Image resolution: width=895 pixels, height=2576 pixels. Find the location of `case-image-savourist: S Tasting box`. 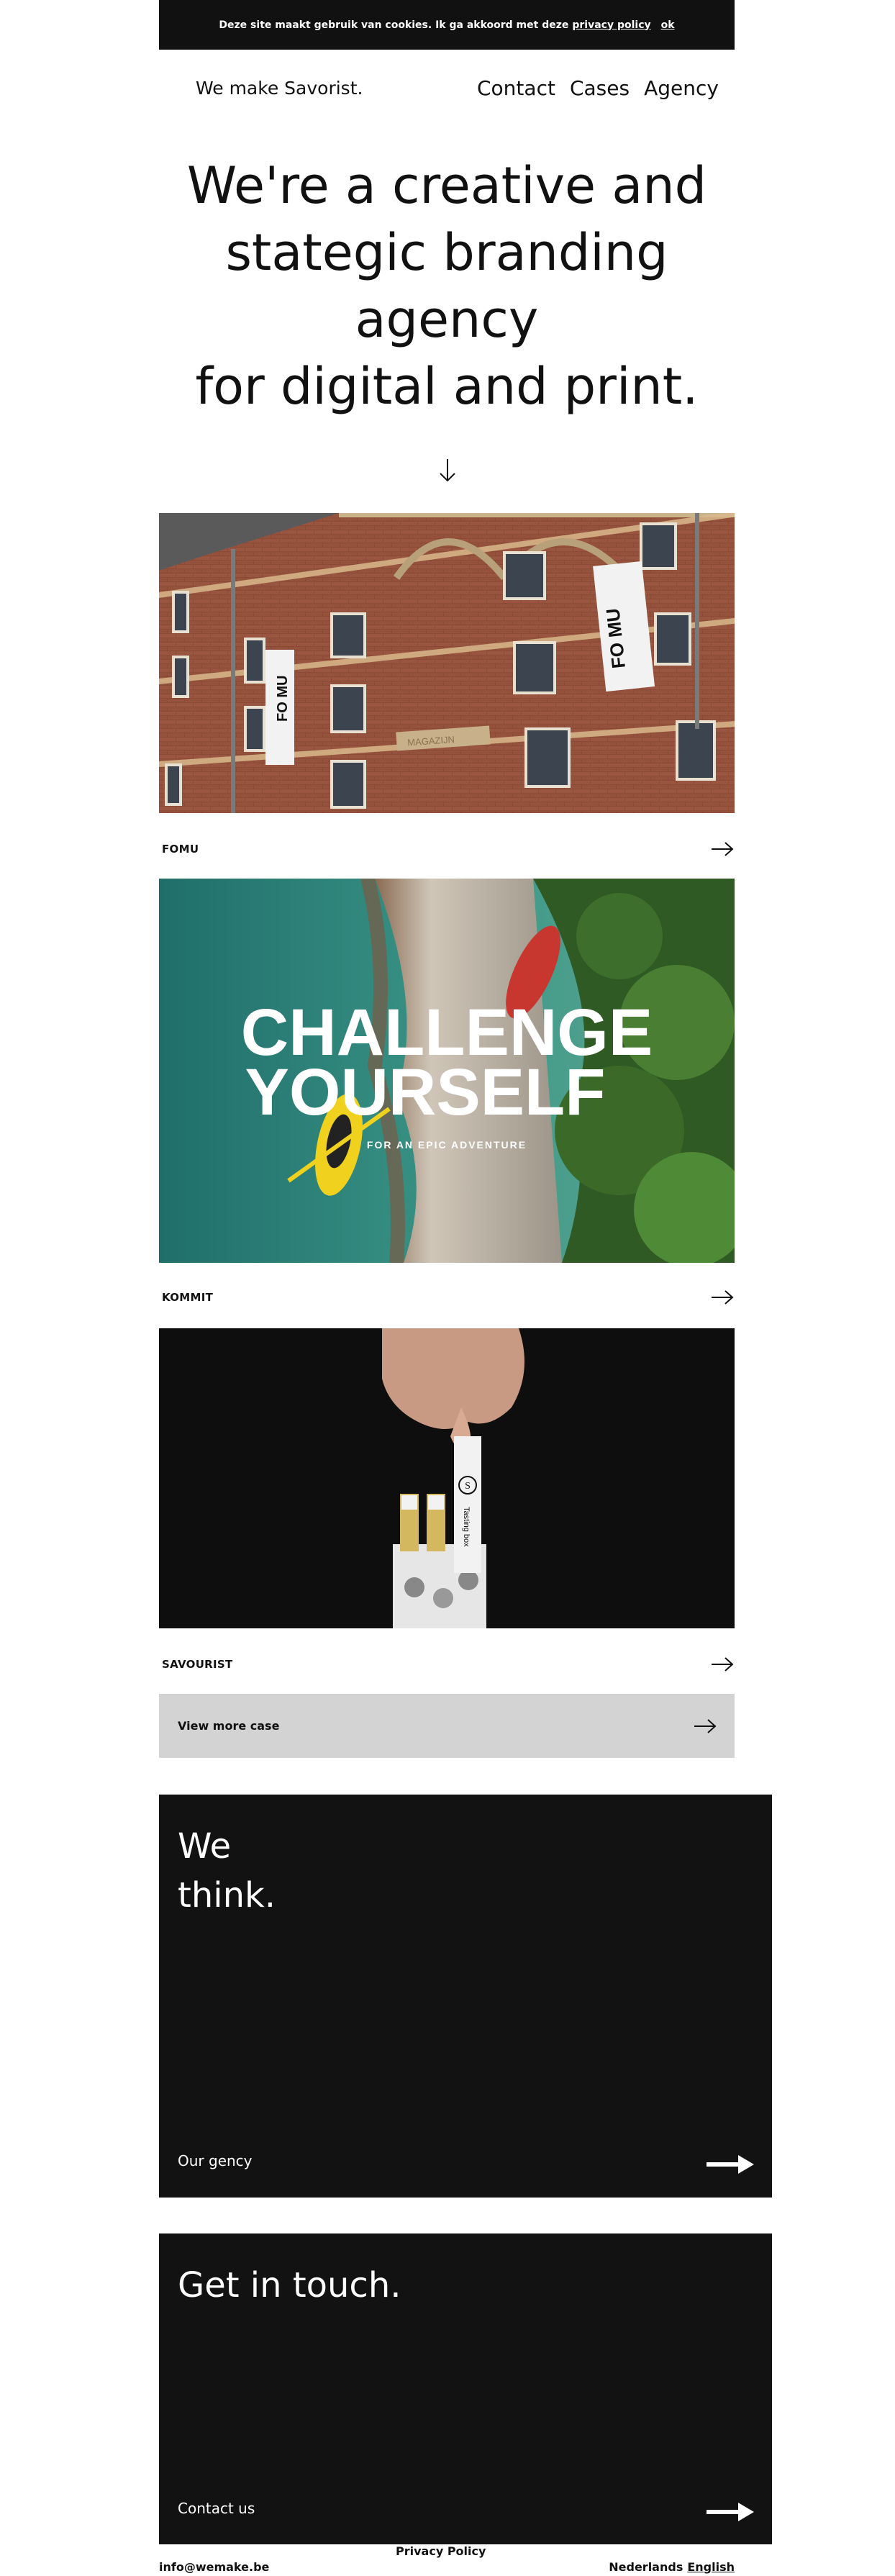

case-image-savourist: S Tasting box is located at coordinates (447, 1478).